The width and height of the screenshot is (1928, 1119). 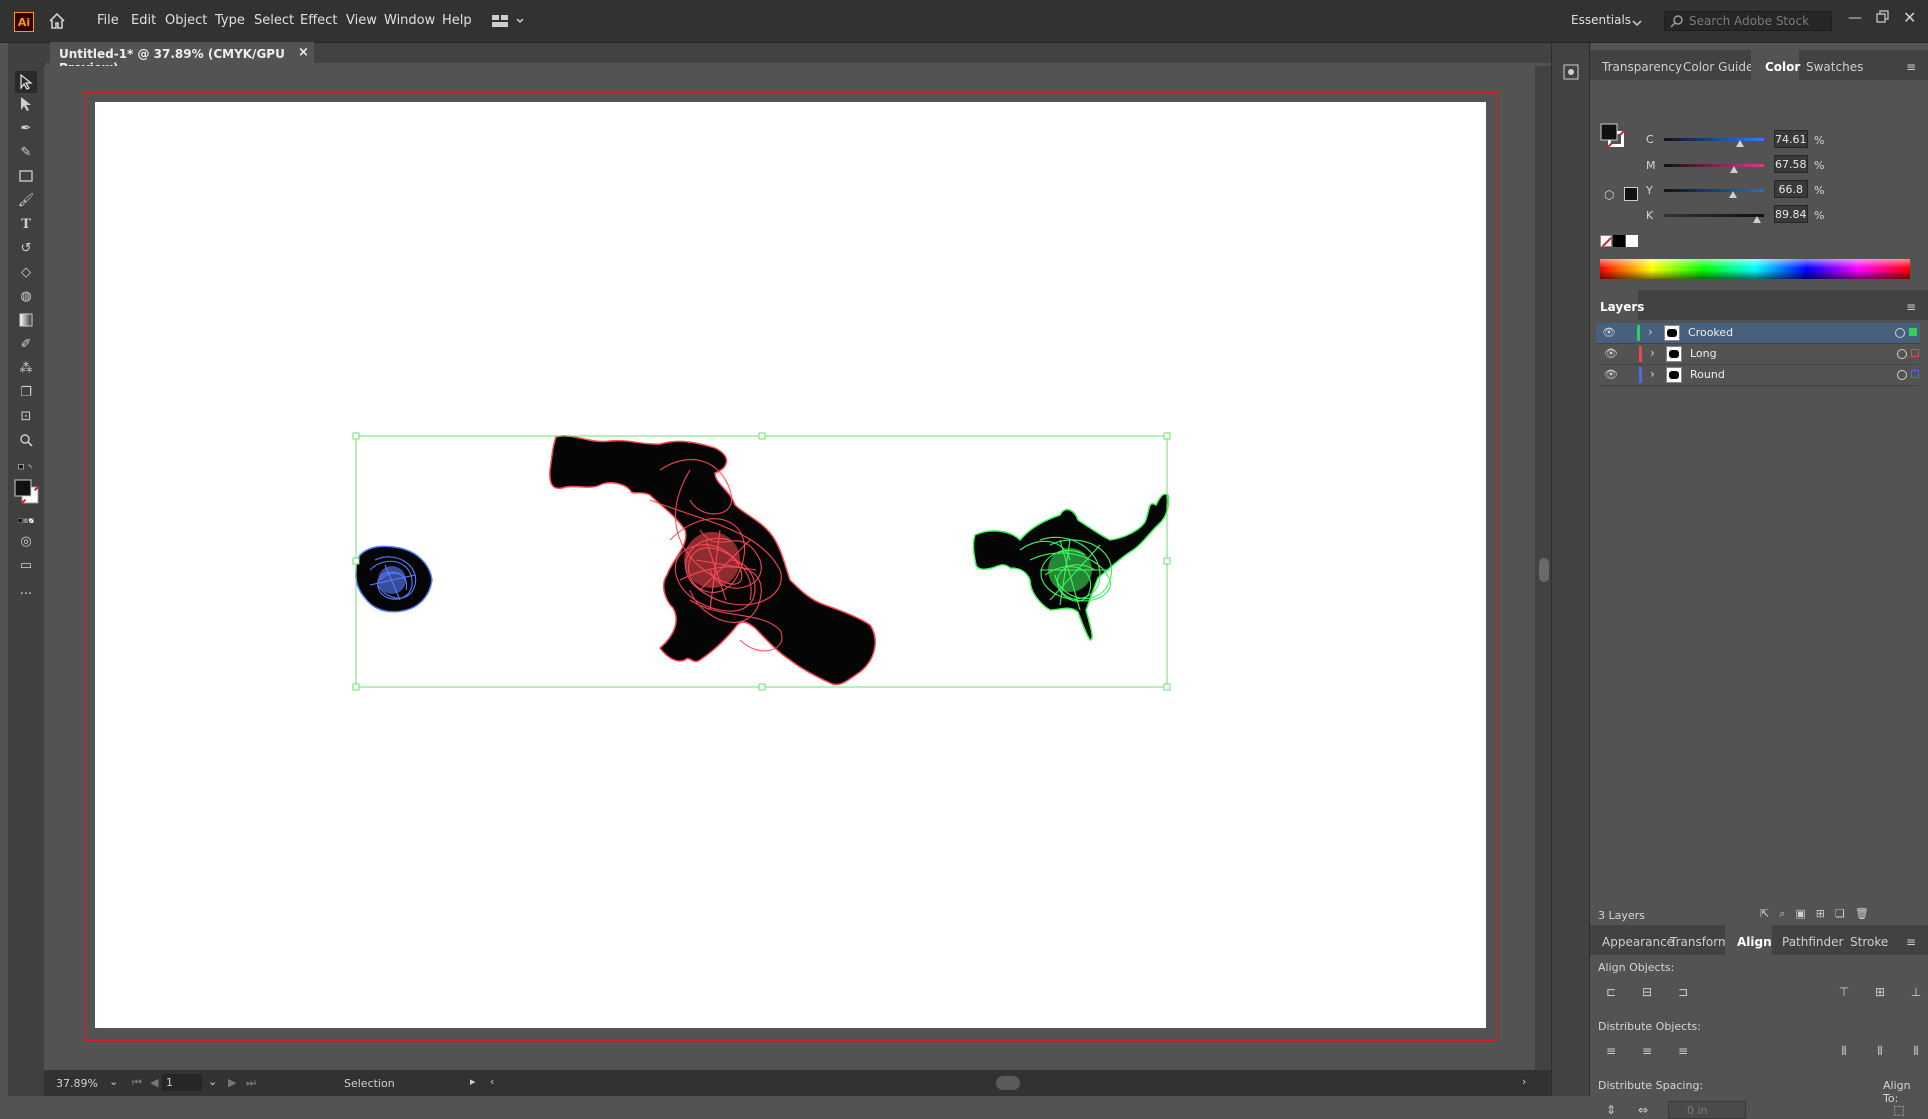 I want to click on scroll-right-icon: ›, so click(x=1524, y=1081).